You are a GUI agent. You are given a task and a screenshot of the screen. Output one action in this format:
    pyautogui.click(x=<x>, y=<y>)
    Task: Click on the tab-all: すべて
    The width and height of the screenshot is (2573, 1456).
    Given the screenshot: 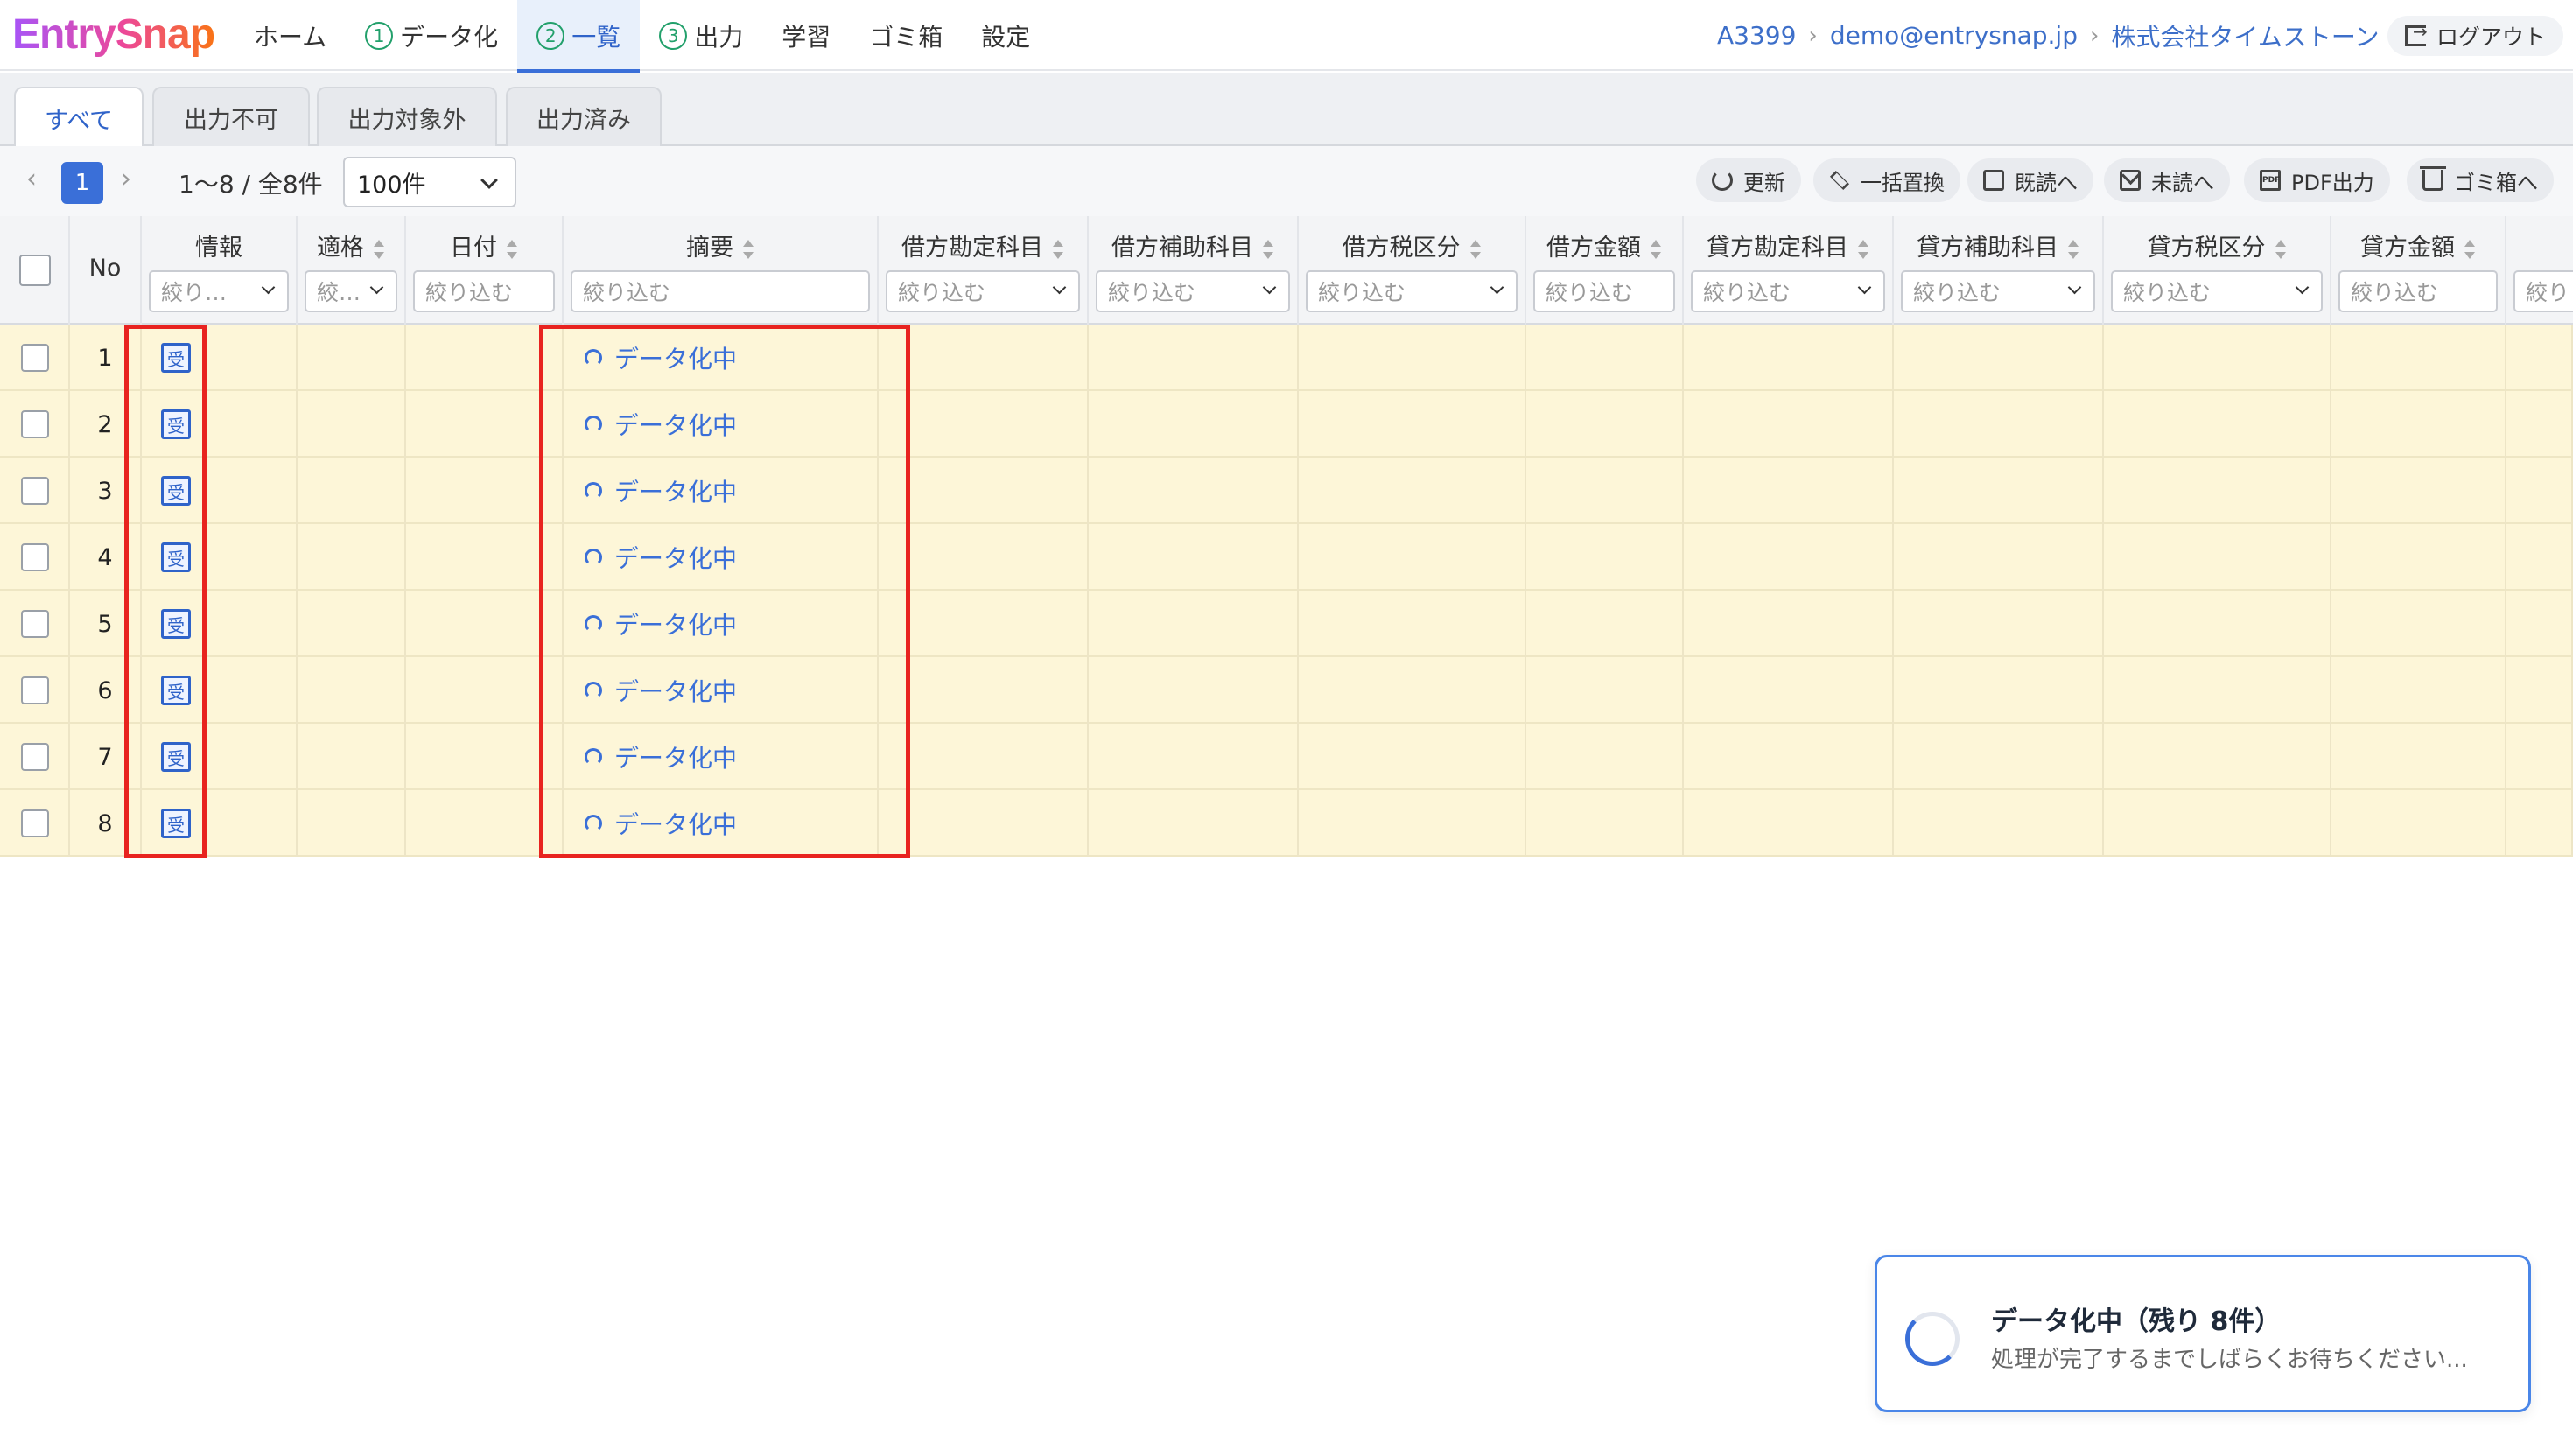 What is the action you would take?
    pyautogui.click(x=79, y=117)
    